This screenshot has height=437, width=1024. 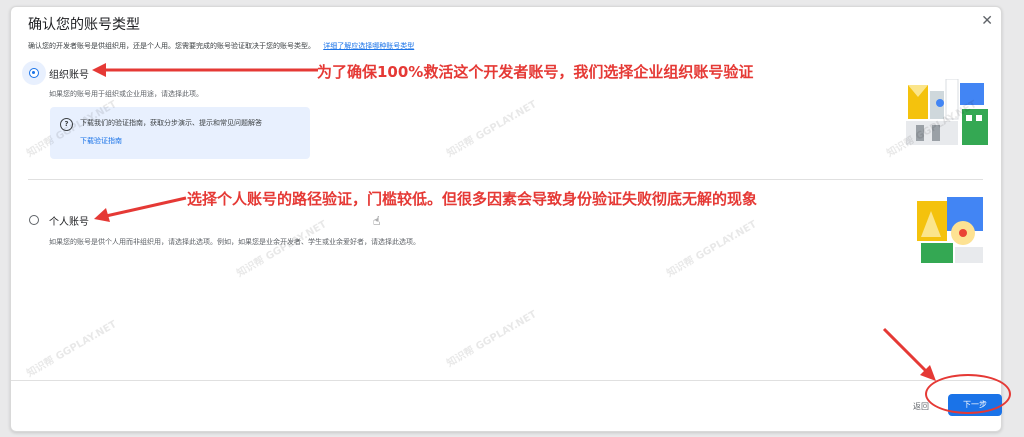 I want to click on annotation-organization: 为了确保100%救活这个开发者账号，我们选择企业组织账号验证, so click(x=535, y=72).